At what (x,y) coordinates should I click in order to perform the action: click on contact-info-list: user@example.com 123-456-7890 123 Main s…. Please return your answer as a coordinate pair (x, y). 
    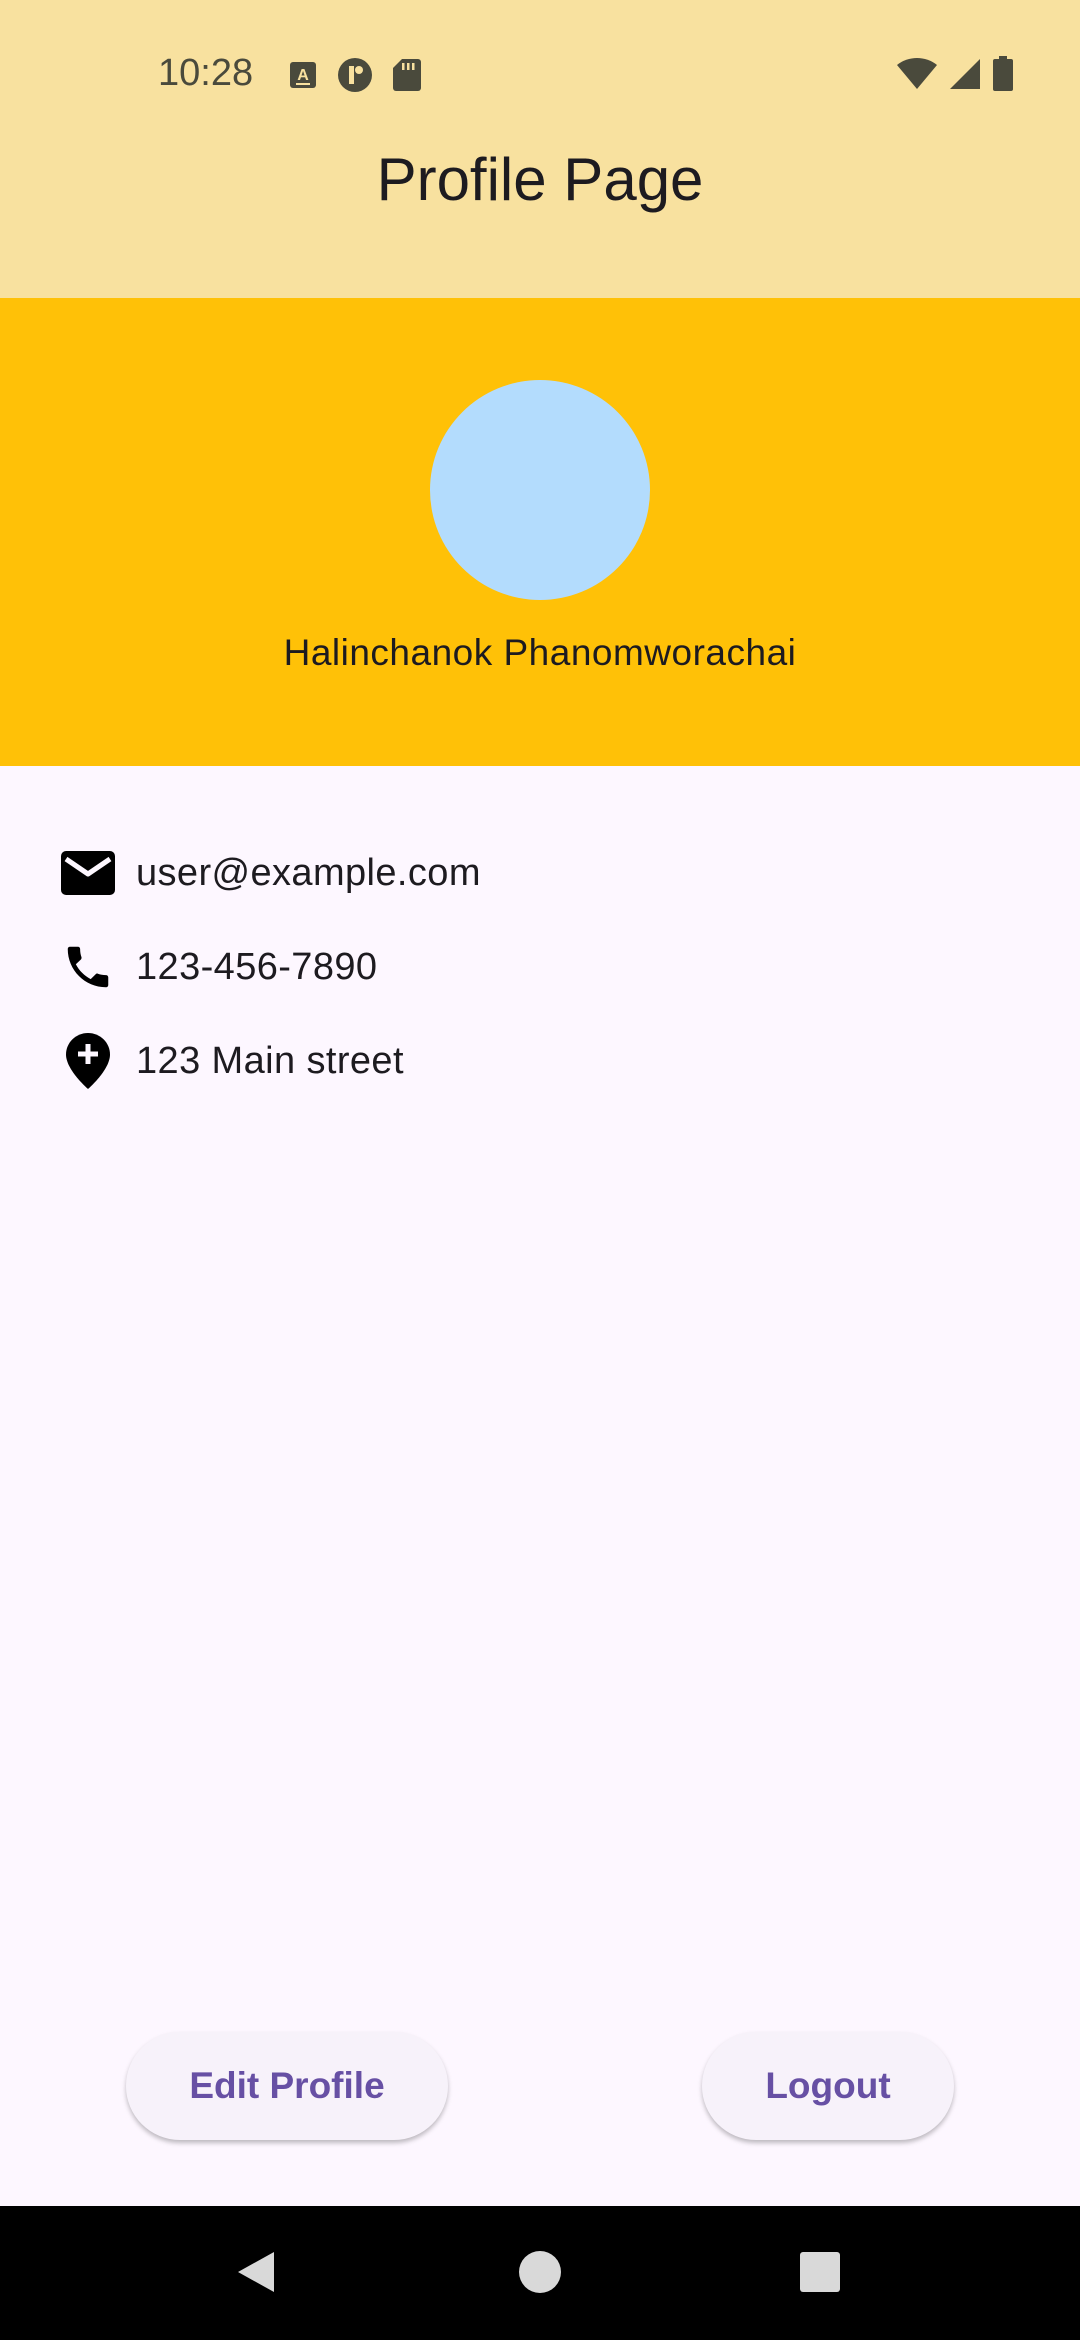
    Looking at the image, I should click on (269, 967).